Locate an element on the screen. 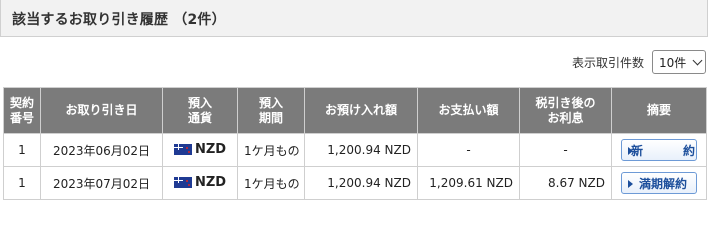  page-title: 該当するお取り引き履歴 （2件） is located at coordinates (119, 20).